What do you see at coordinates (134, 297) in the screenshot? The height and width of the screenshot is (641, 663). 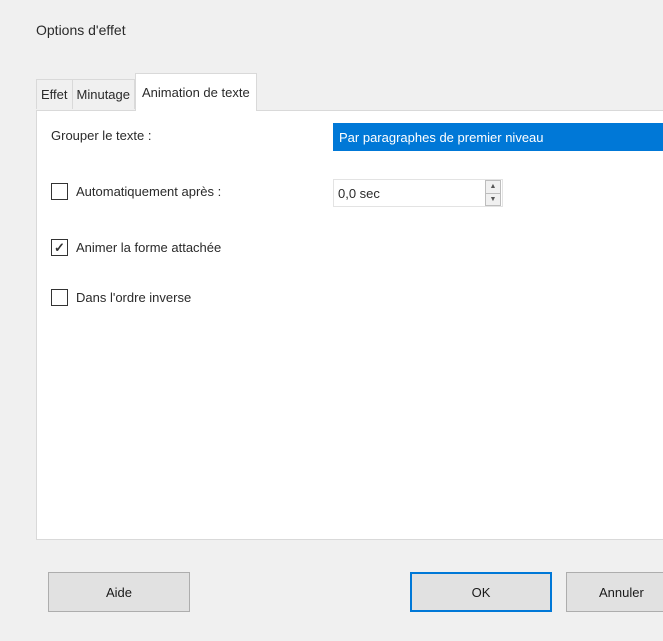 I see `reverse-order-label: Dans l'ordre inverse` at bounding box center [134, 297].